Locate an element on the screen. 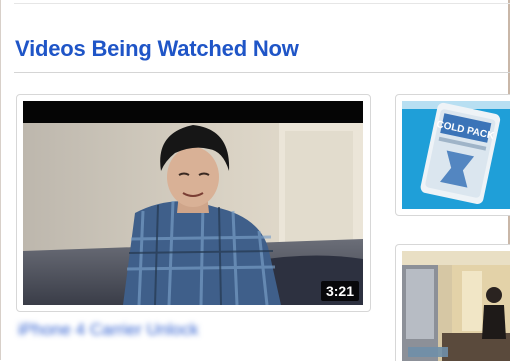 Image resolution: width=510 pixels, height=361 pixels. side-video-thumbnail-1: COLD PACK is located at coordinates (456, 155).